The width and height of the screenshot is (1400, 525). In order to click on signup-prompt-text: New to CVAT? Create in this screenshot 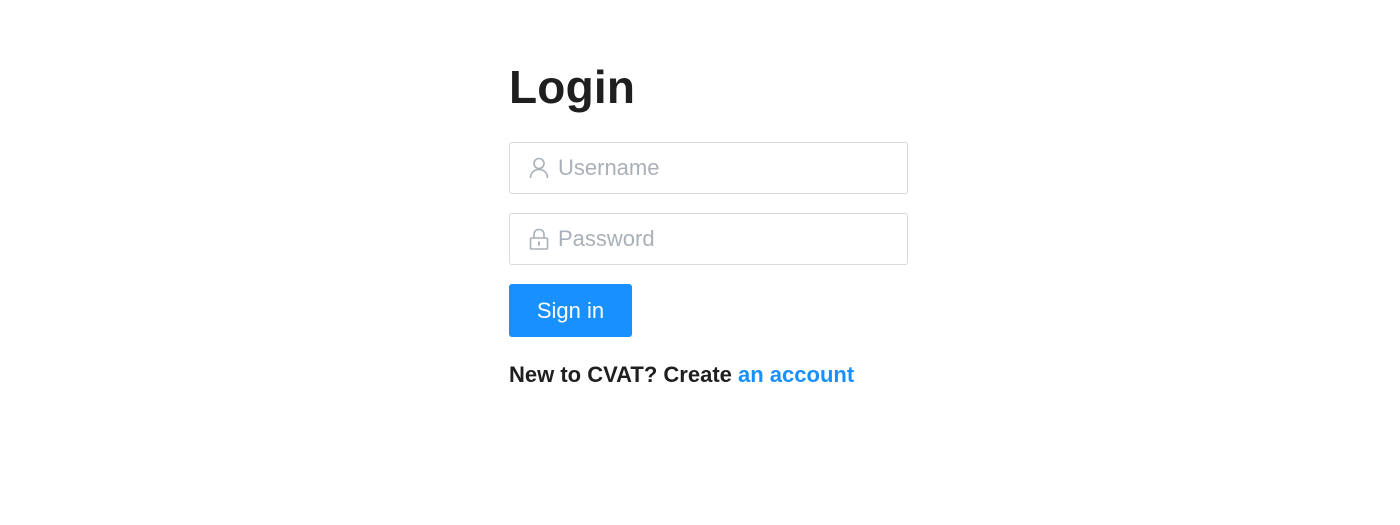, I will do `click(620, 374)`.